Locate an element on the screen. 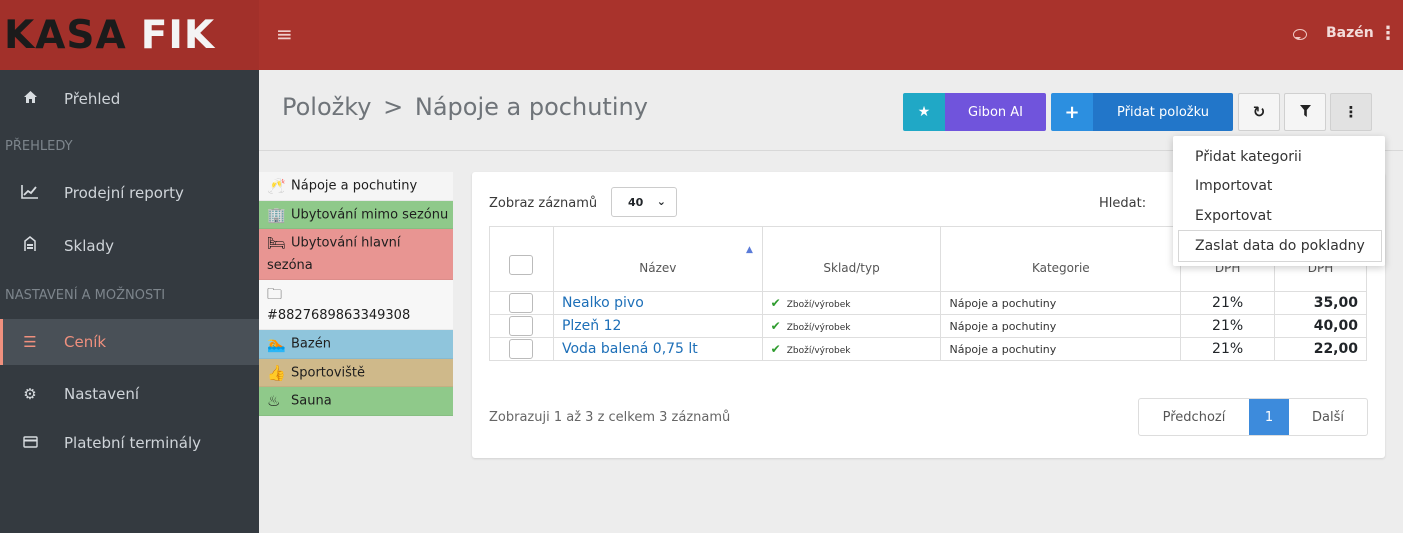 The image size is (1403, 533). sidebar-item-label: Přehled is located at coordinates (92, 99).